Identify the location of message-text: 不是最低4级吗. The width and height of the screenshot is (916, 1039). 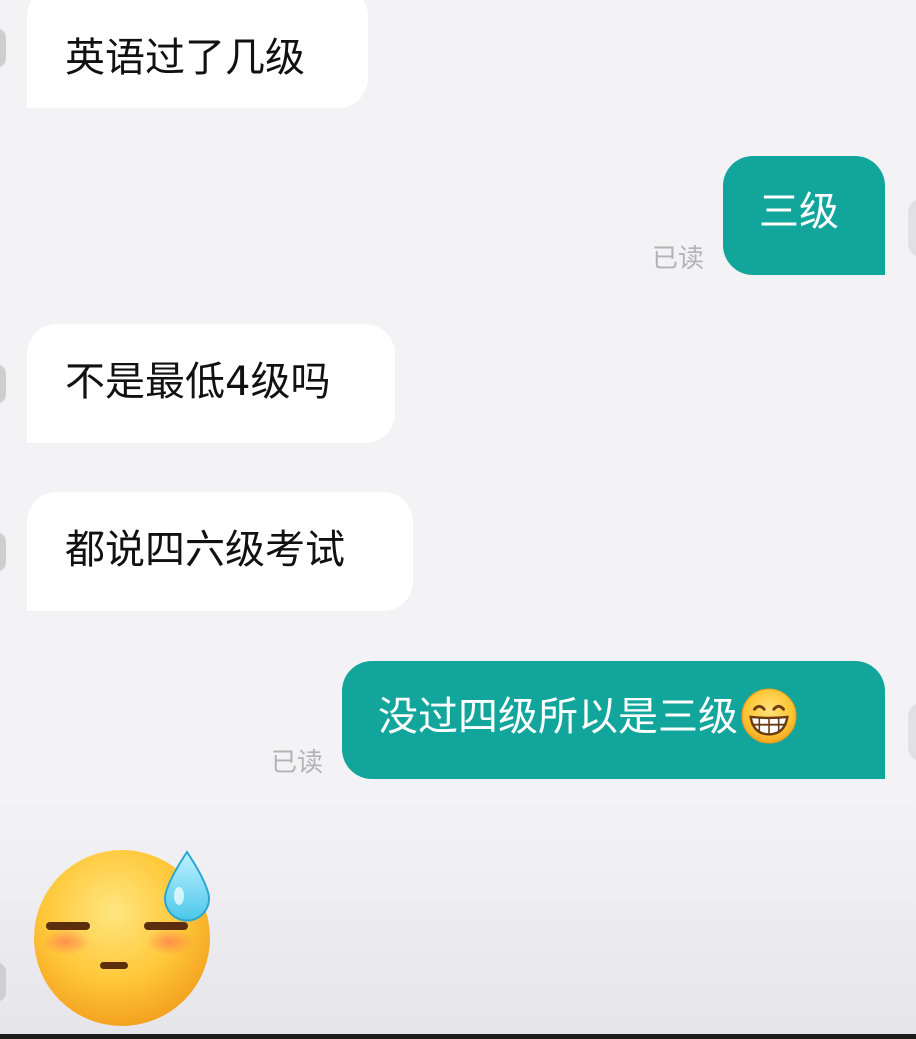
(198, 382).